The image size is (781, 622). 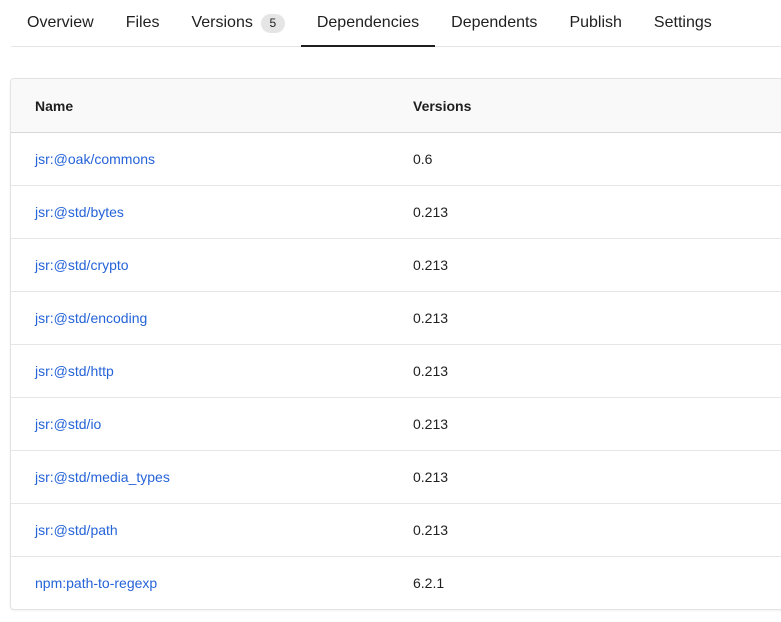 I want to click on tab-label: Dependencies, so click(x=368, y=22).